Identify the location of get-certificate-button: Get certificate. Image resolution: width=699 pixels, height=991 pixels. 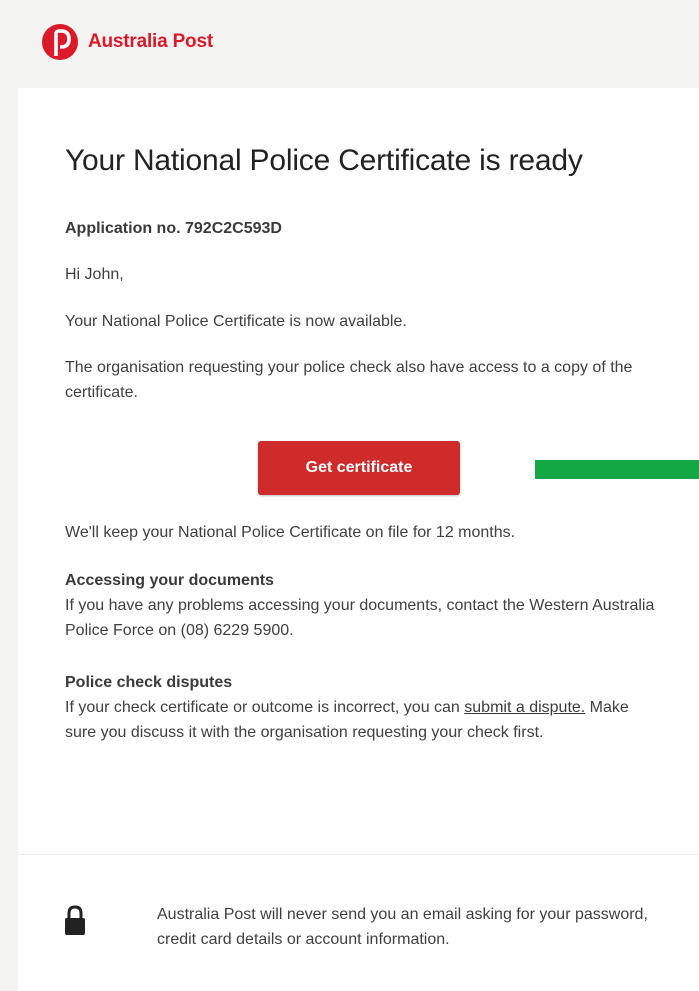
(359, 468).